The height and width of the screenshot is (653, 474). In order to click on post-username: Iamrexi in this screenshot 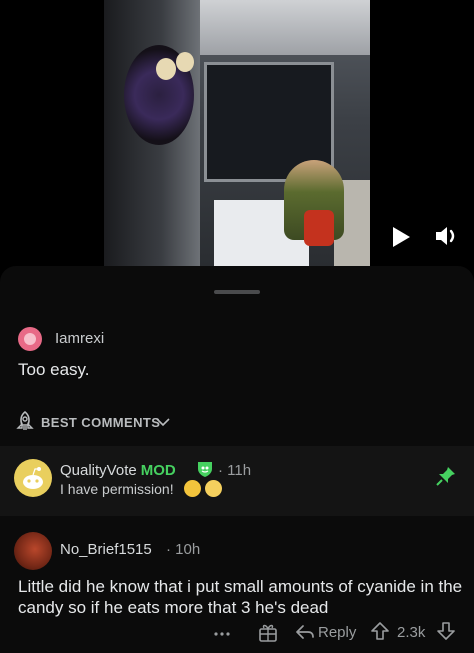, I will do `click(79, 338)`.